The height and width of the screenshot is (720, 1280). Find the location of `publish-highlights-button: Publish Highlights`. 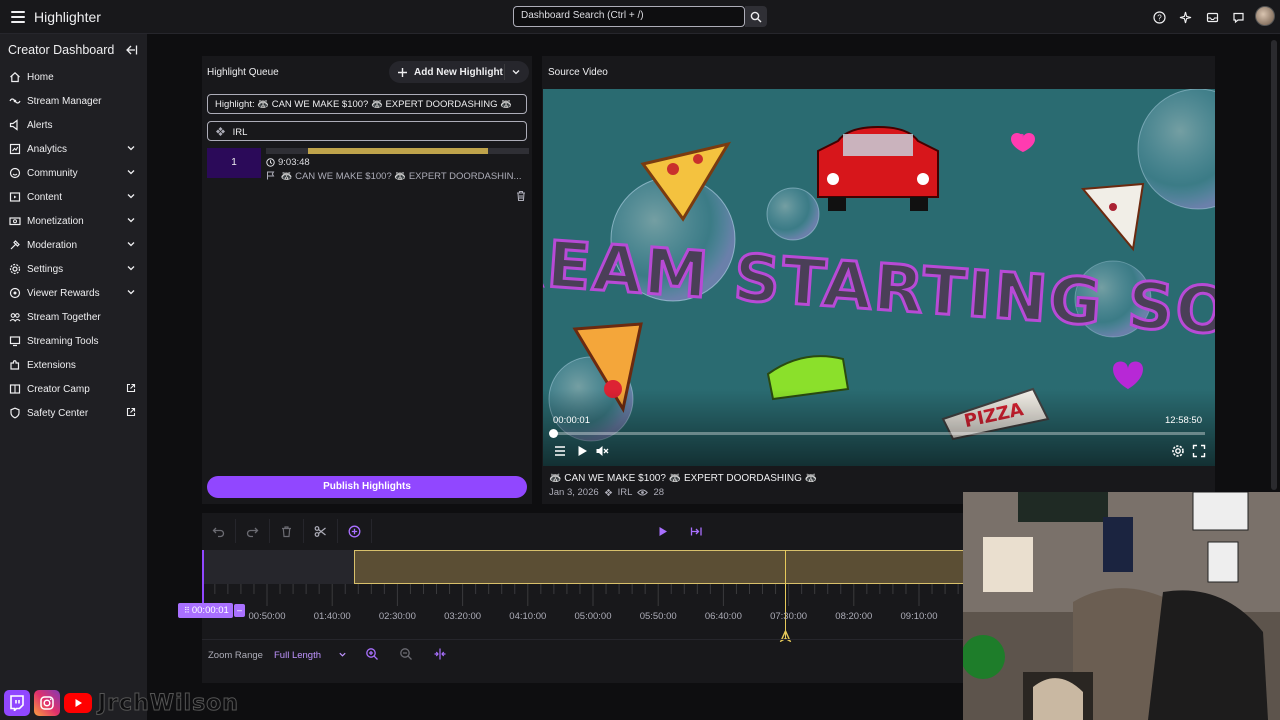

publish-highlights-button: Publish Highlights is located at coordinates (367, 487).